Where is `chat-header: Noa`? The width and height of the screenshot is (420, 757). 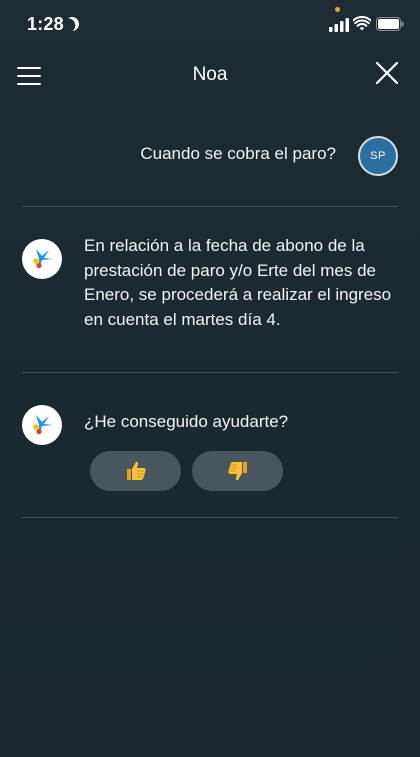 chat-header: Noa is located at coordinates (210, 75).